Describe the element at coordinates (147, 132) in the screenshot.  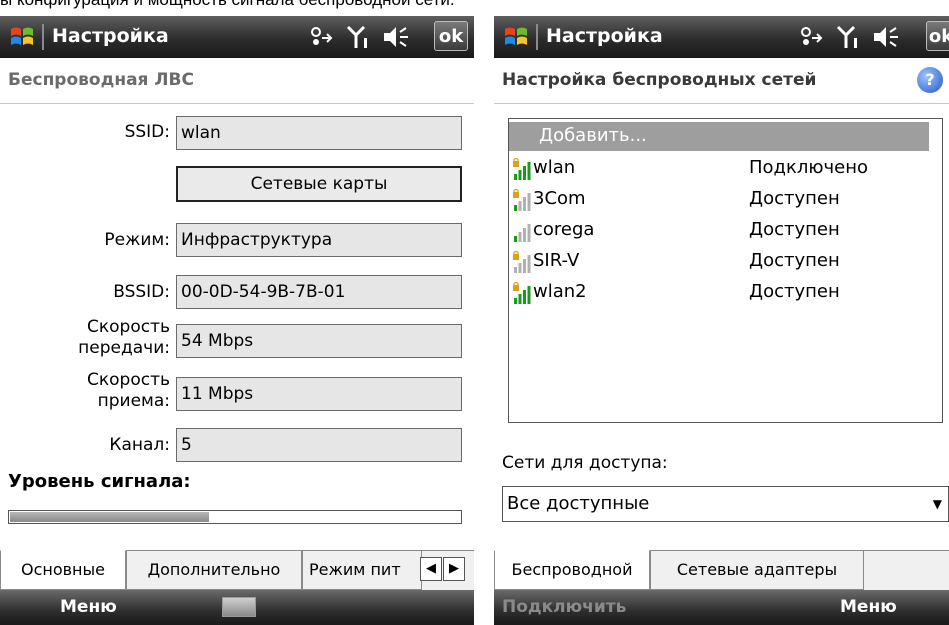
I see `ssid-label: SSID:` at that location.